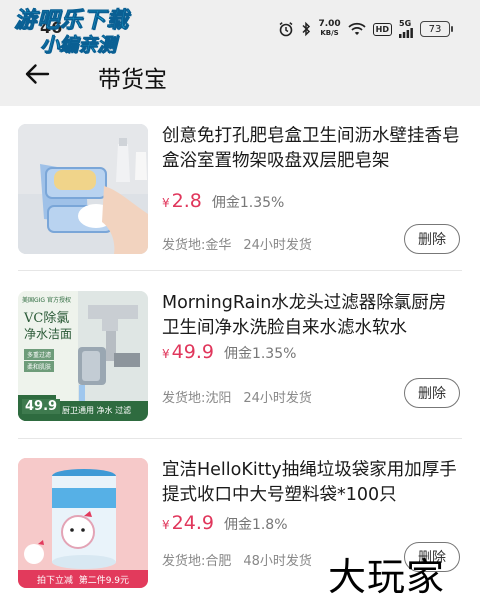 Image resolution: width=480 pixels, height=609 pixels. I want to click on price-row: ¥ 49.9 佣金1.35%, so click(229, 352).